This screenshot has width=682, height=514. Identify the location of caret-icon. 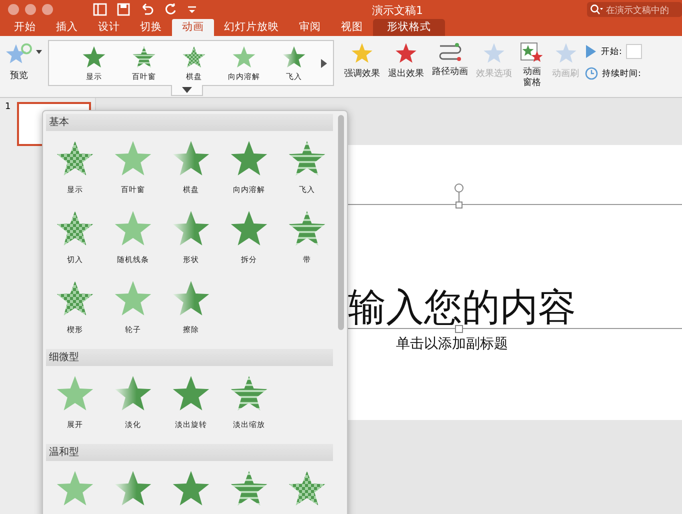
(39, 52).